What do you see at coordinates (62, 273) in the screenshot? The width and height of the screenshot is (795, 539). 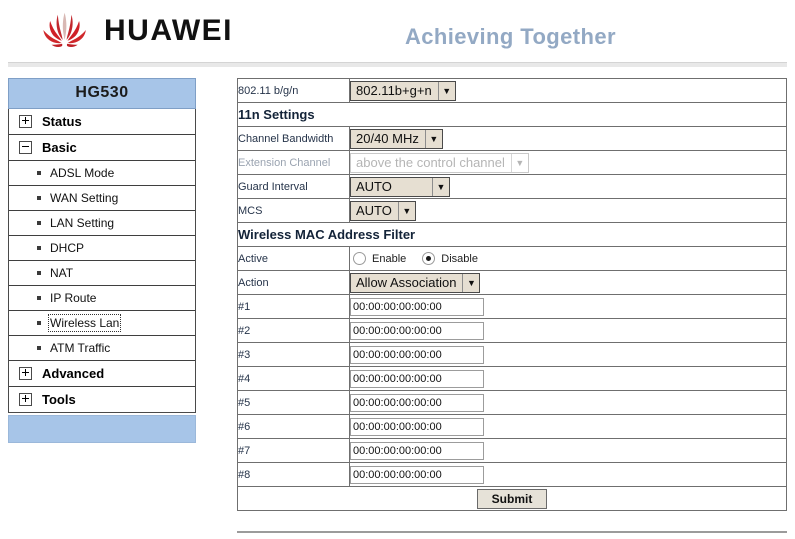 I see `sidebar-subitem-label: NAT` at bounding box center [62, 273].